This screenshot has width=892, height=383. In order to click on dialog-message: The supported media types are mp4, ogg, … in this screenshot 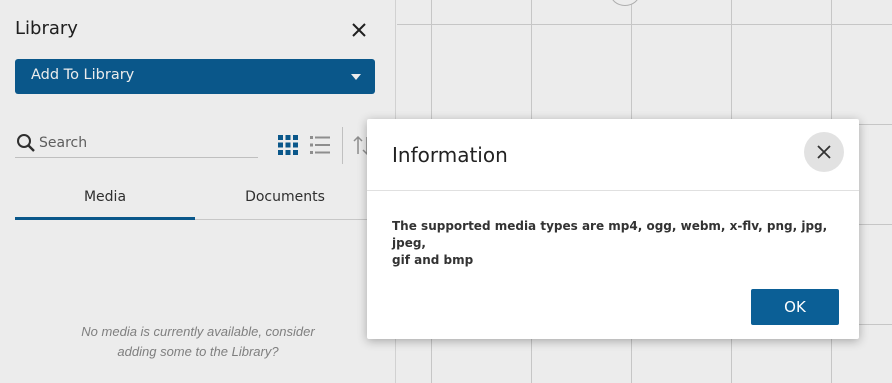, I will do `click(617, 243)`.